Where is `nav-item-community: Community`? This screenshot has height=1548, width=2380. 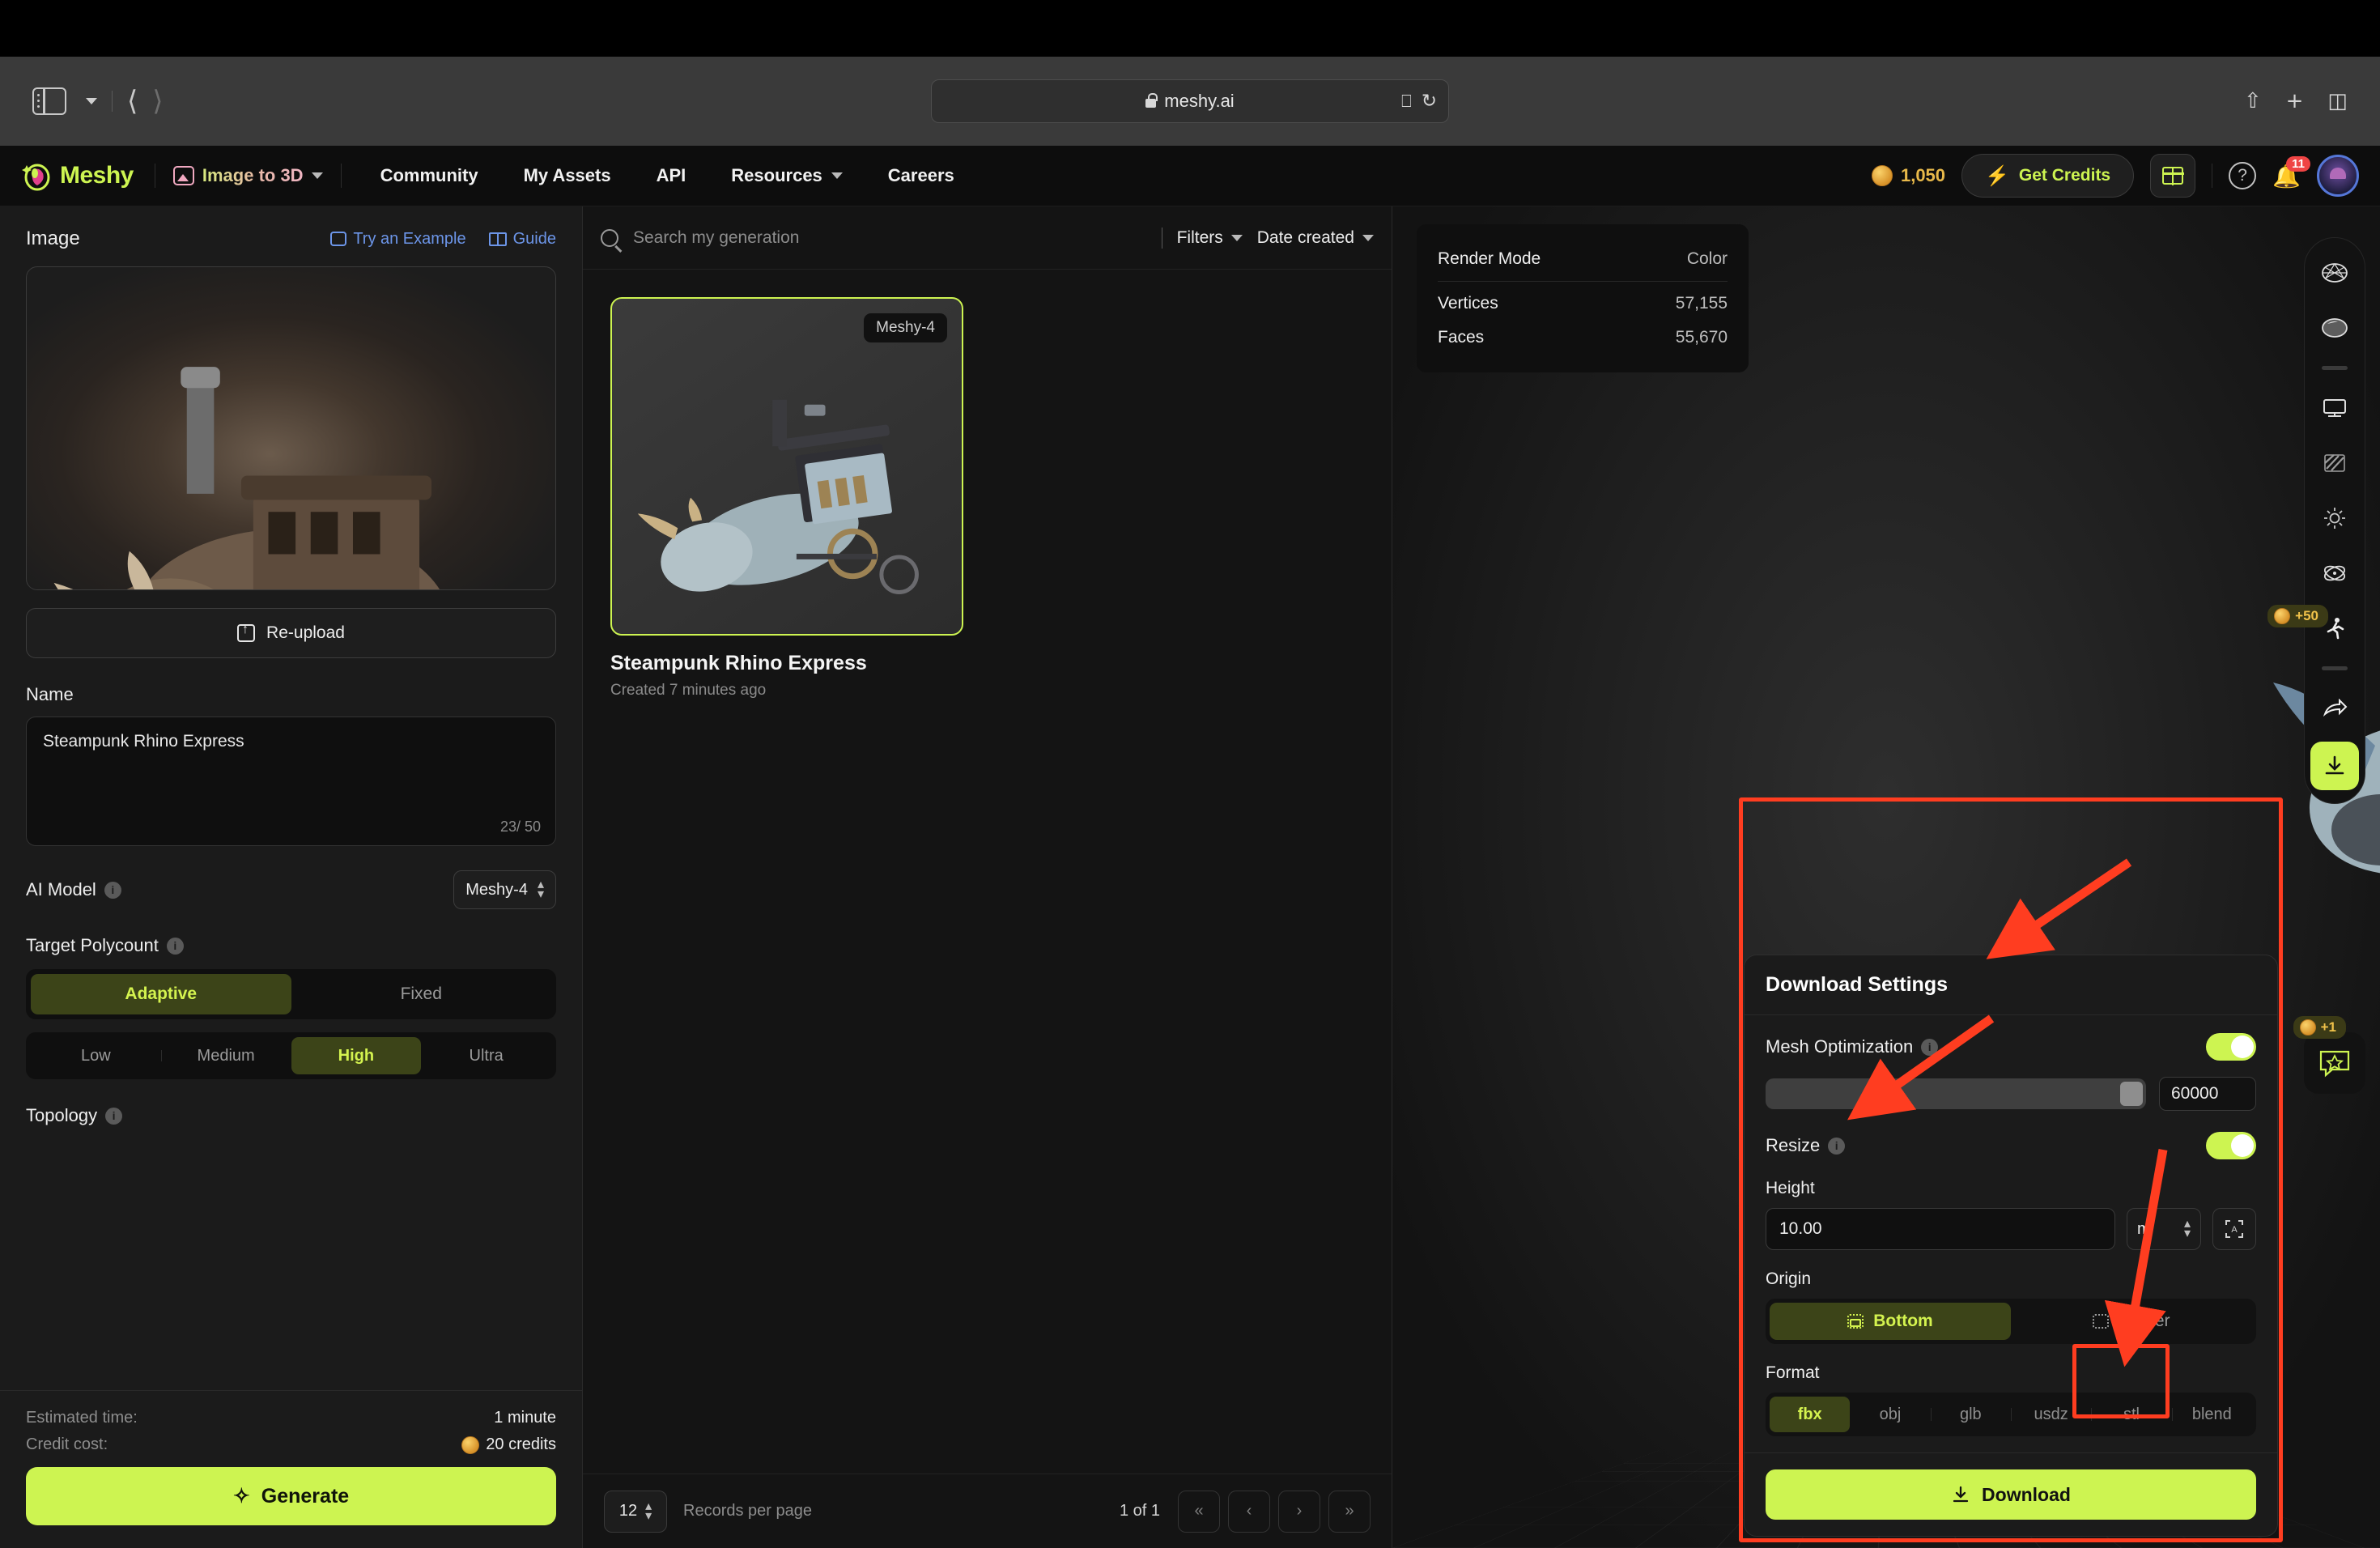
nav-item-community: Community is located at coordinates (430, 175).